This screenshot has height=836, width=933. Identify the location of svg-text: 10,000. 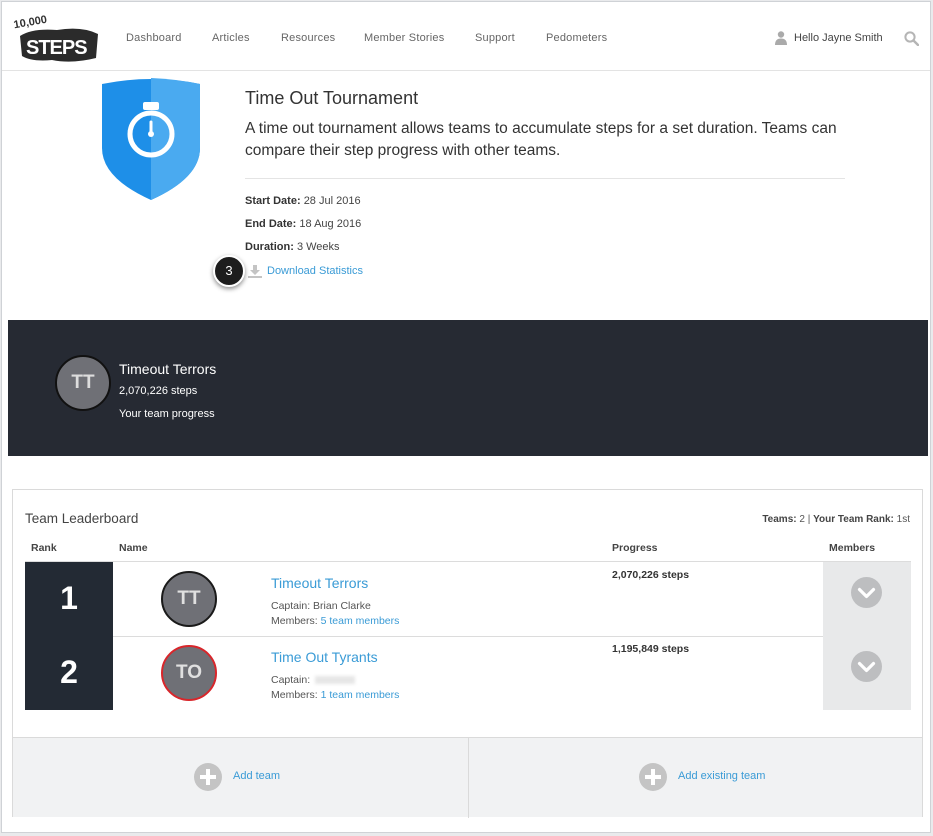
(30, 22).